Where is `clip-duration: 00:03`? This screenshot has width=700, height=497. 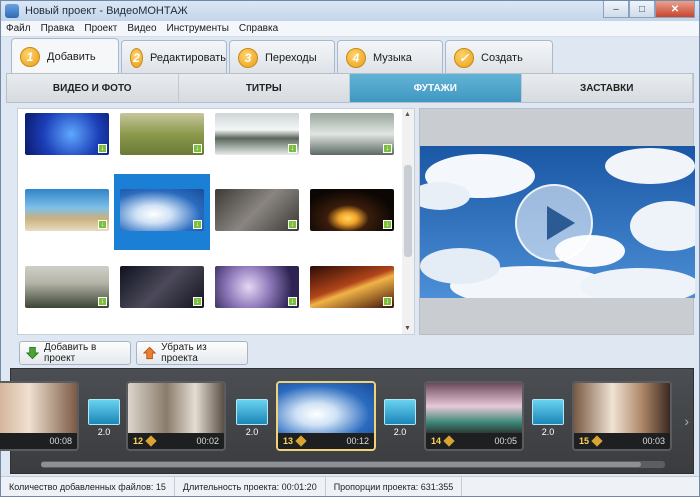 clip-duration: 00:03 is located at coordinates (653, 441).